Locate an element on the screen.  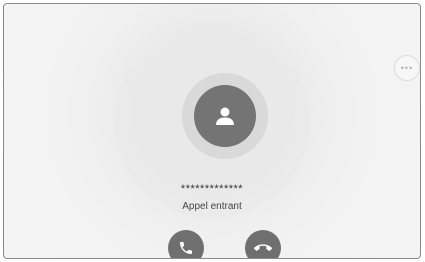
caller-avatar is located at coordinates (225, 116).